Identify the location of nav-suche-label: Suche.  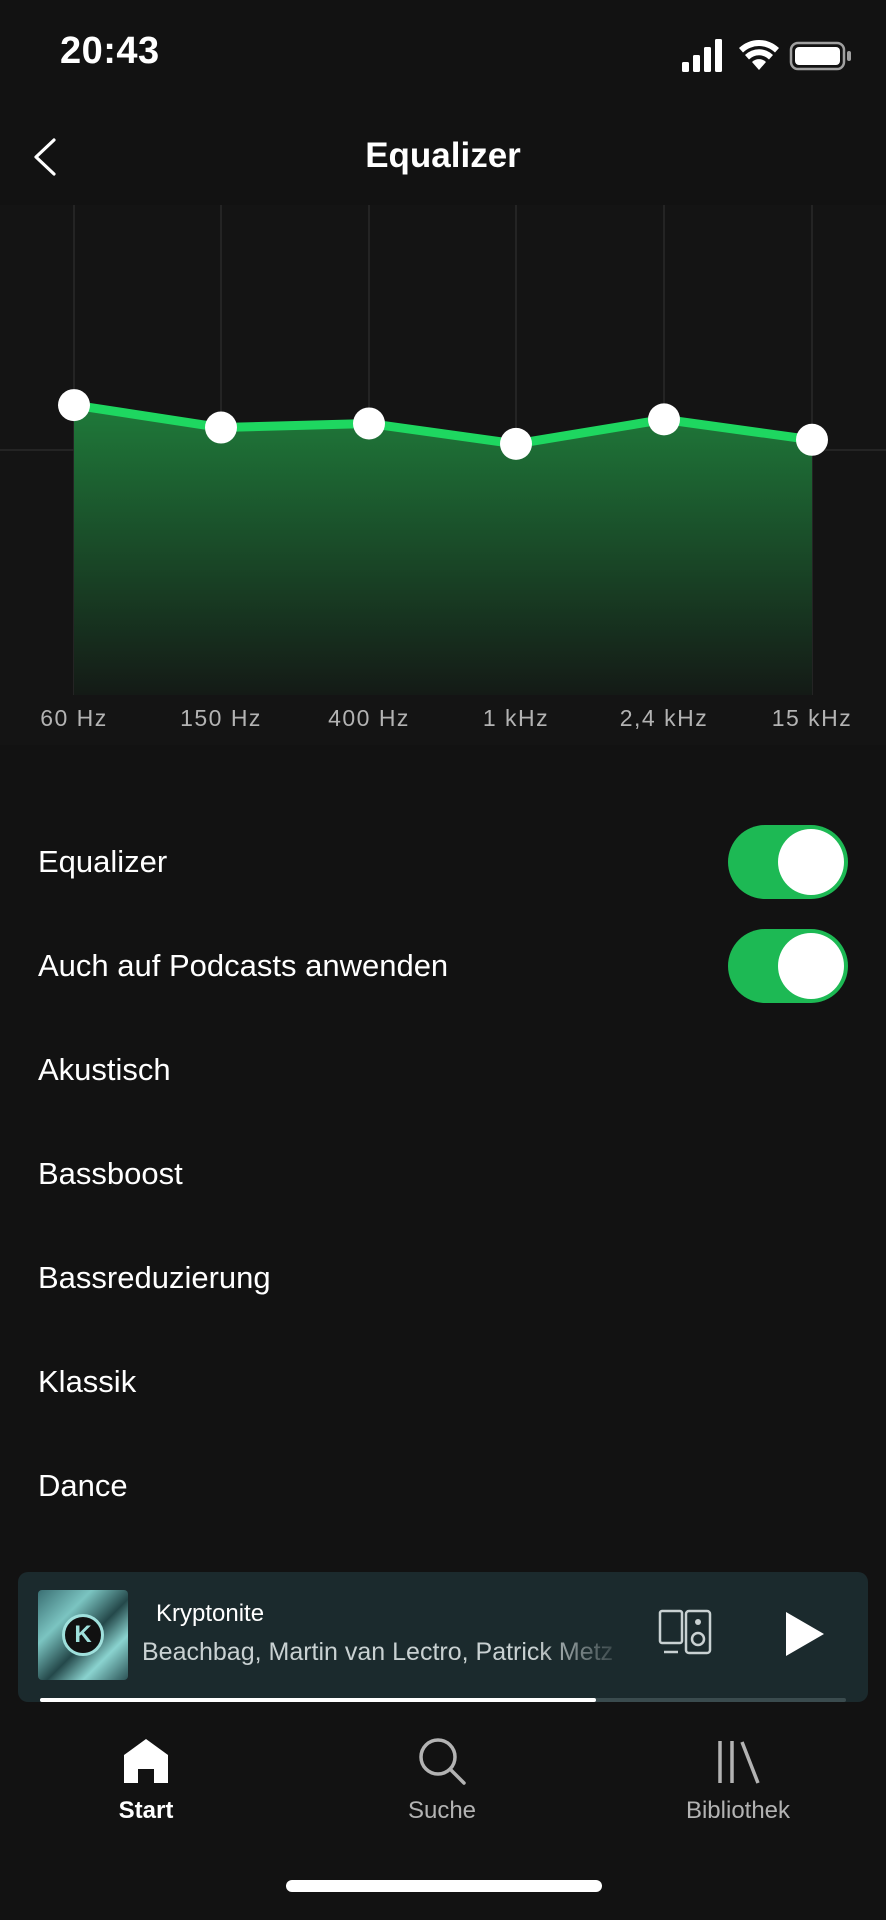
(442, 1810).